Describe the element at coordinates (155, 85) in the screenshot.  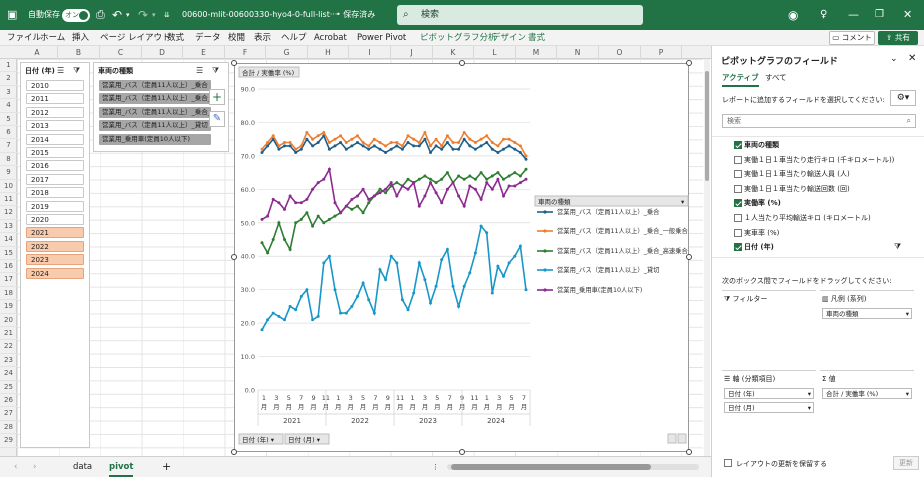
I see `slicer-car-item: 営業用_バス（定員11人以上）_乗合` at that location.